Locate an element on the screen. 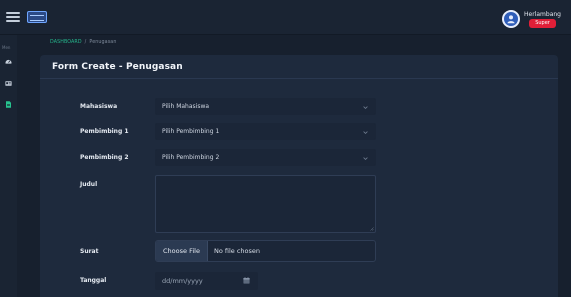  card-header: Form Create - Penugasan is located at coordinates (299, 67).